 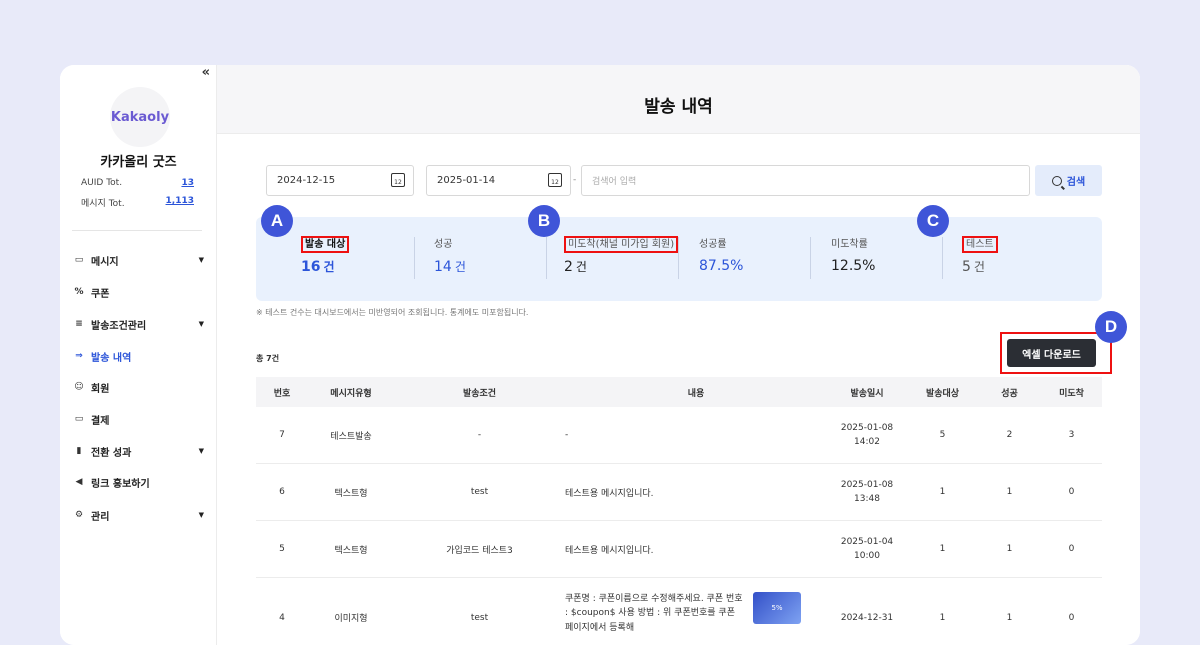 What do you see at coordinates (138, 515) in the screenshot?
I see `sidebar-item-manage: ⚙ 관리 ▼` at bounding box center [138, 515].